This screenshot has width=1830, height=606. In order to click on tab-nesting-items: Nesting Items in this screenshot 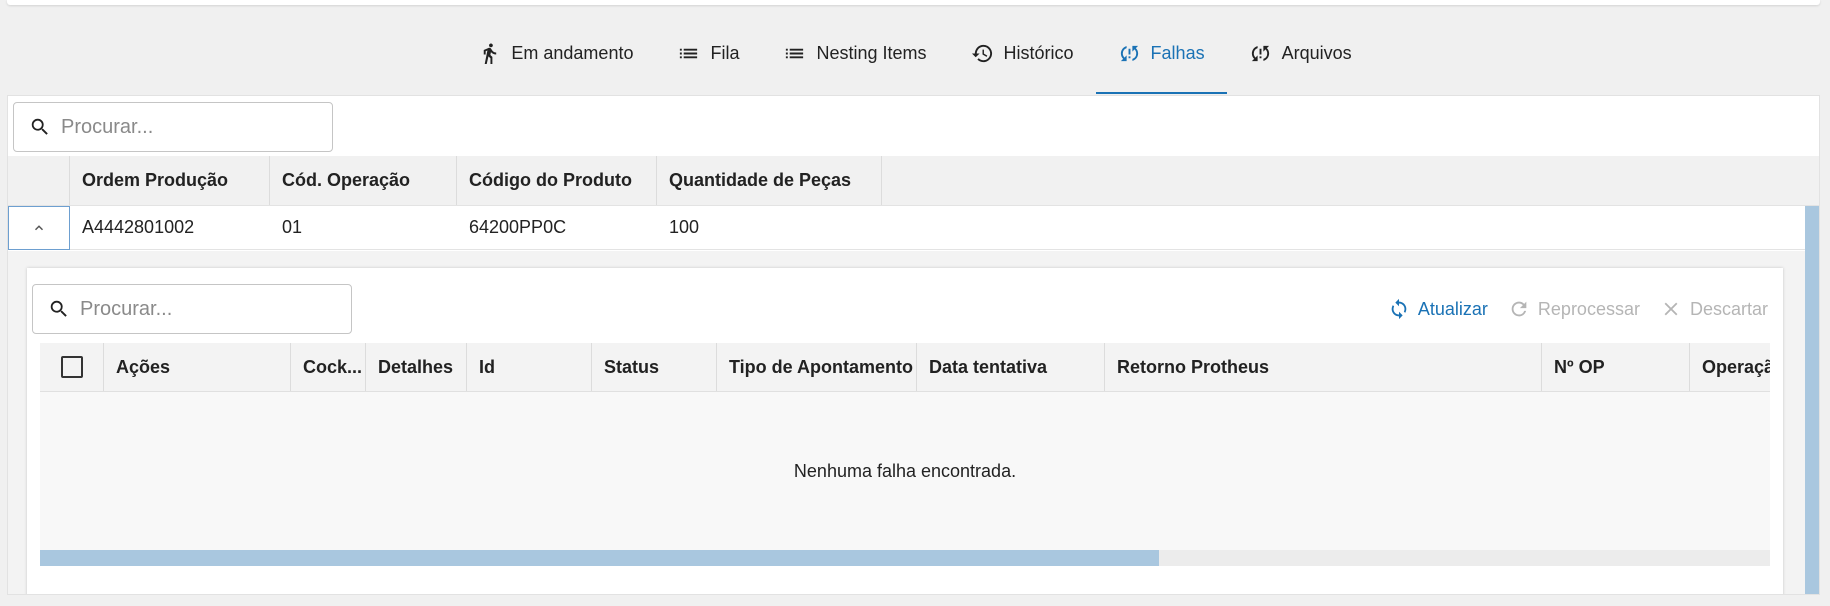, I will do `click(854, 53)`.